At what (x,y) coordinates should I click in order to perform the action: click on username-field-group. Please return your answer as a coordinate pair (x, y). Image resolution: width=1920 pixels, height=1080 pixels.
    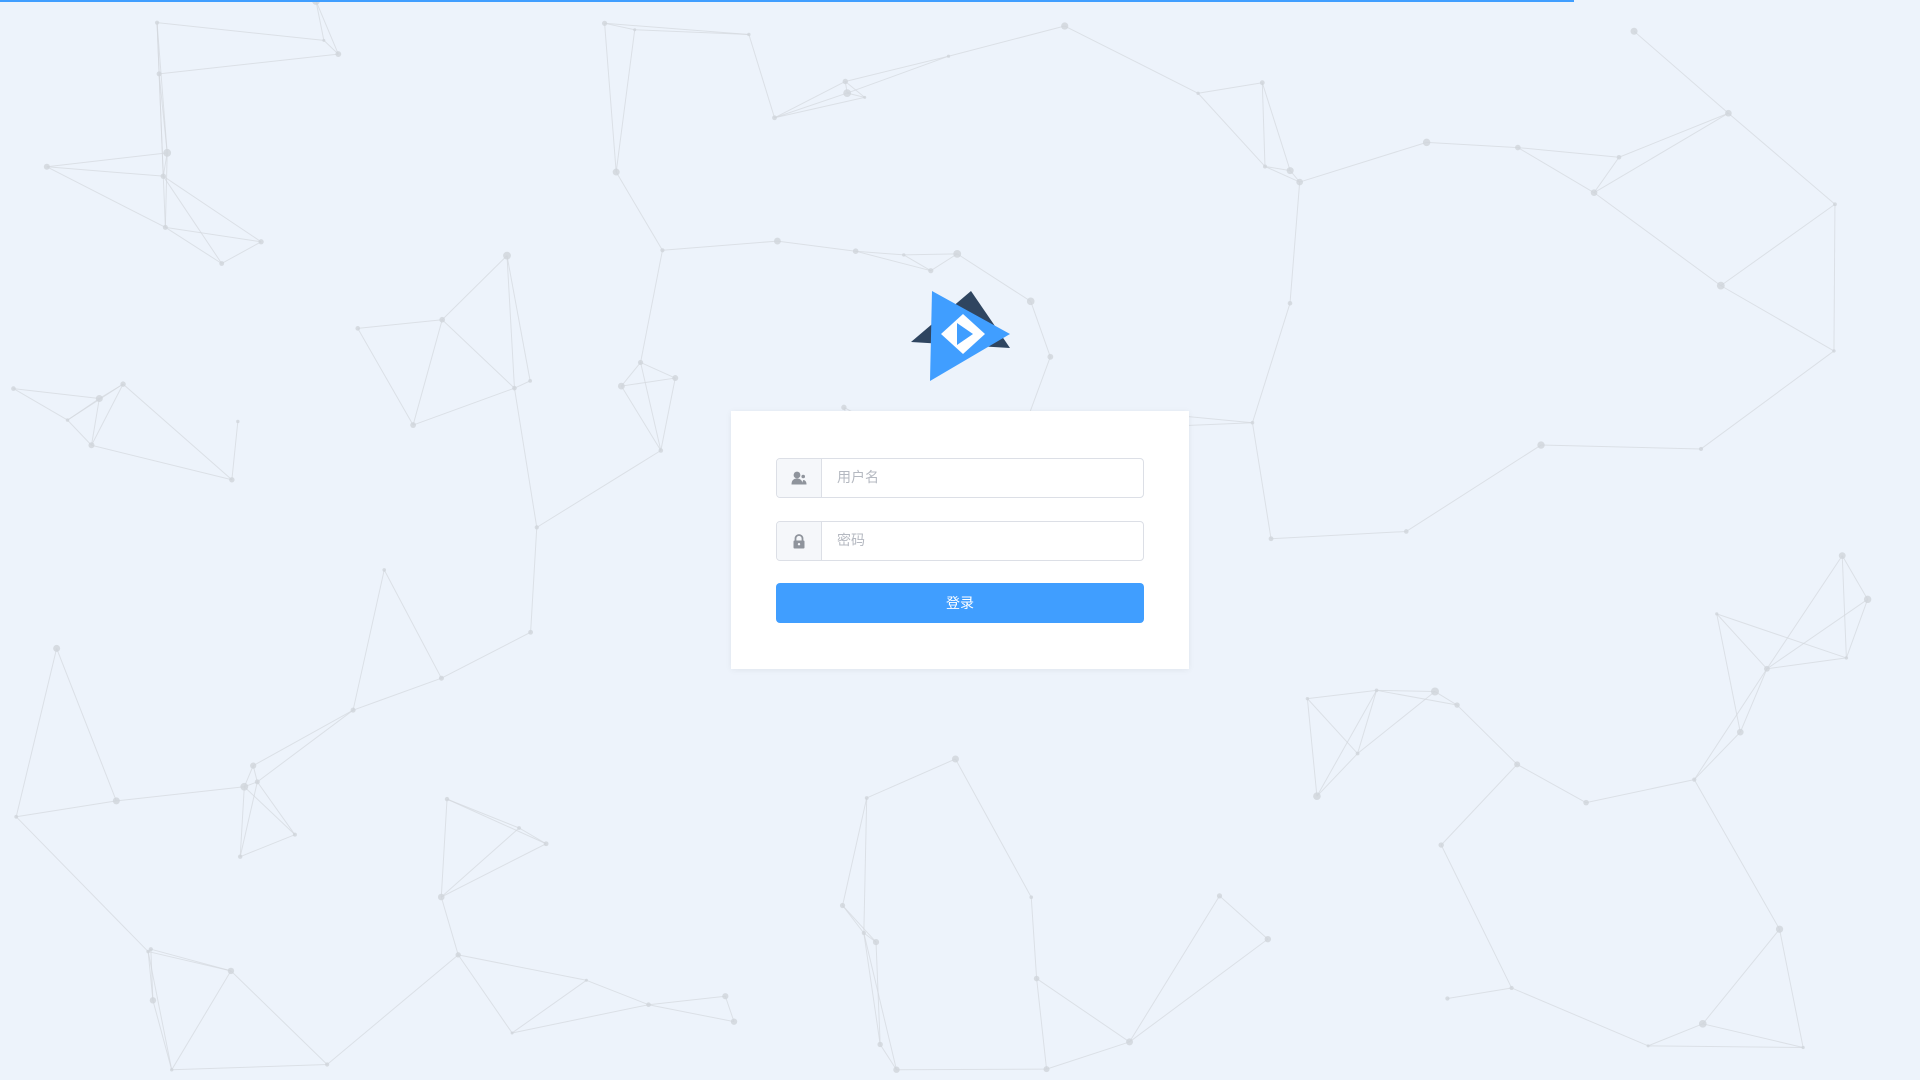
    Looking at the image, I should click on (960, 478).